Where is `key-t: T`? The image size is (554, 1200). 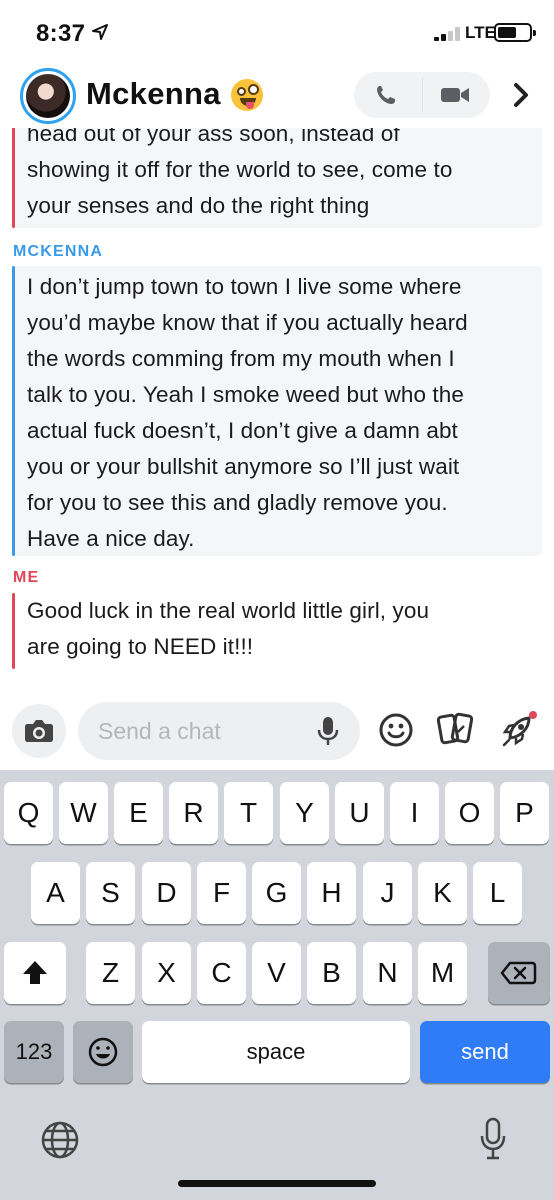
key-t: T is located at coordinates (248, 813).